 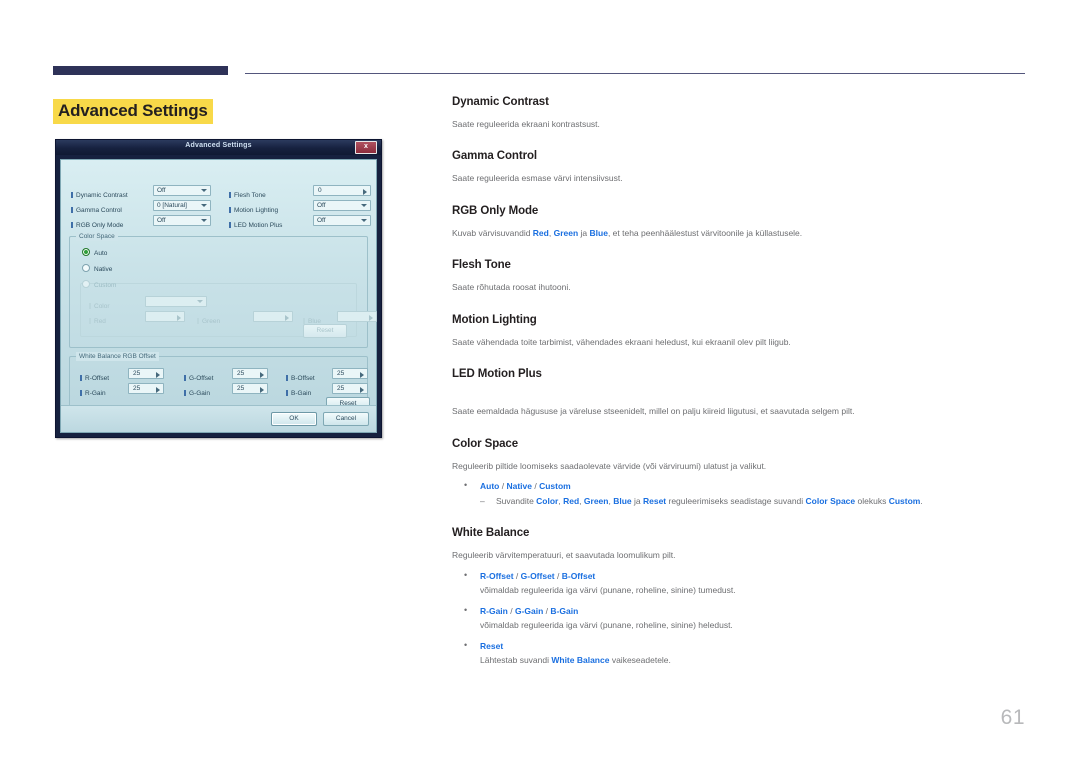 I want to click on text-fragment: Lähtestab suvandi, so click(x=516, y=660).